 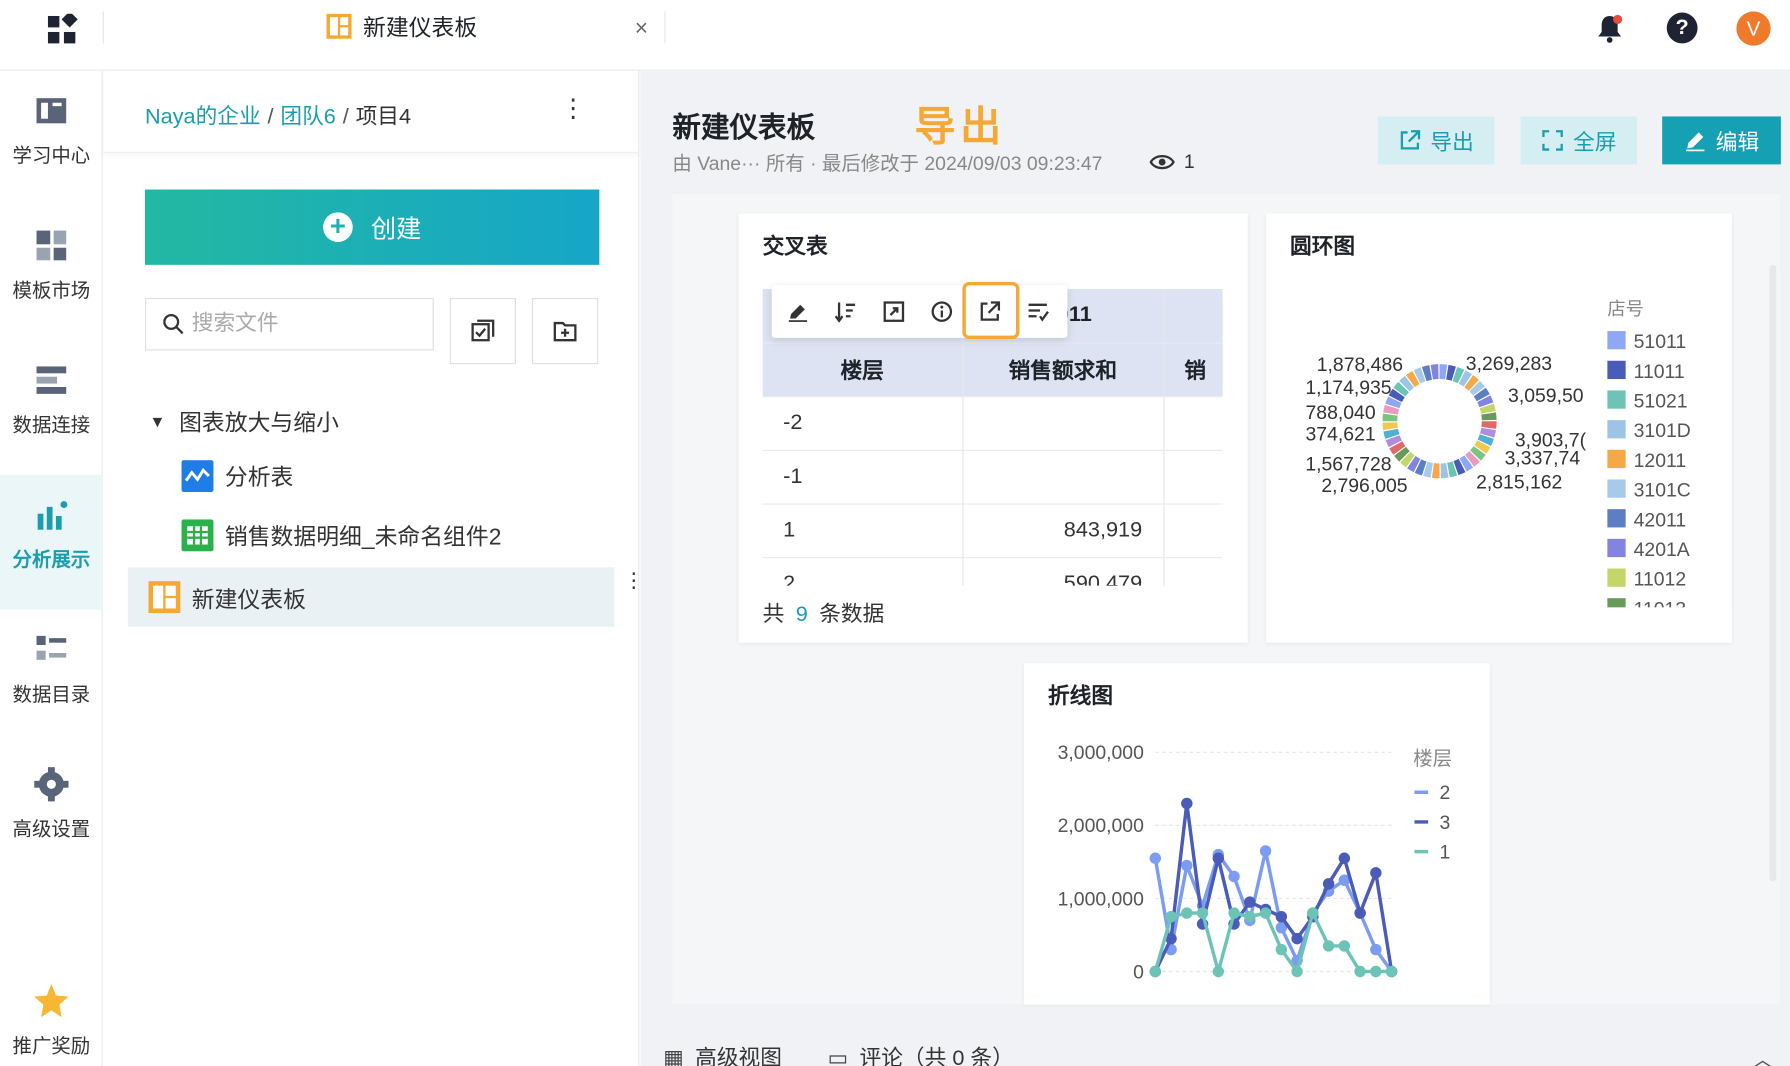 What do you see at coordinates (565, 331) in the screenshot?
I see `new-folder-button` at bounding box center [565, 331].